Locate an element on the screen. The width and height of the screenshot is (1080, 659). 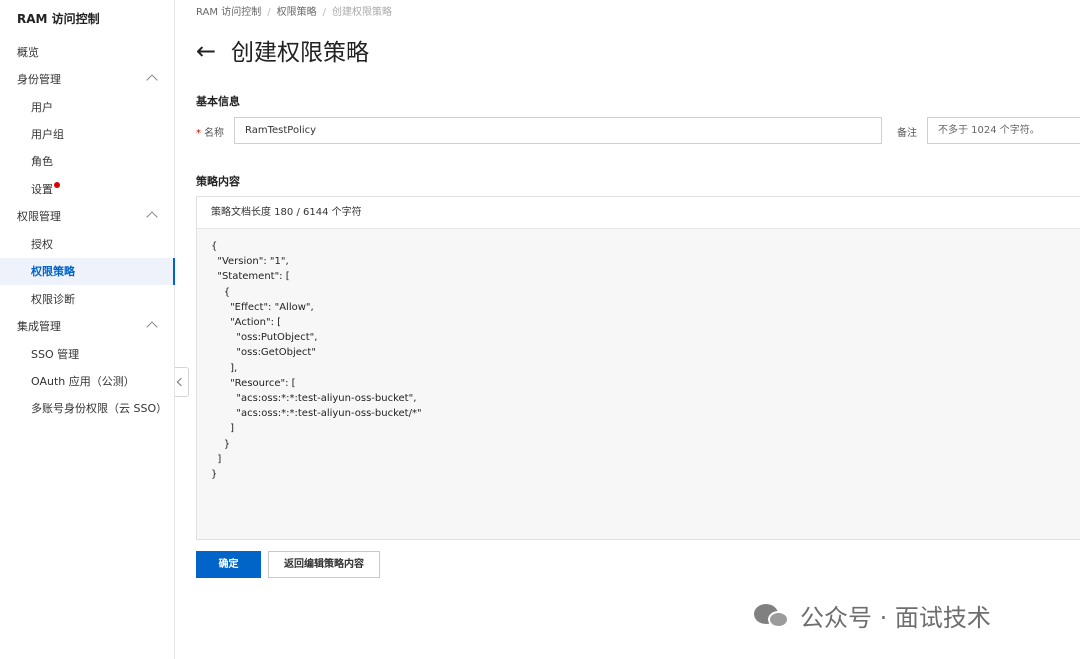
sidebar-item-label: 用户 is located at coordinates (42, 107).